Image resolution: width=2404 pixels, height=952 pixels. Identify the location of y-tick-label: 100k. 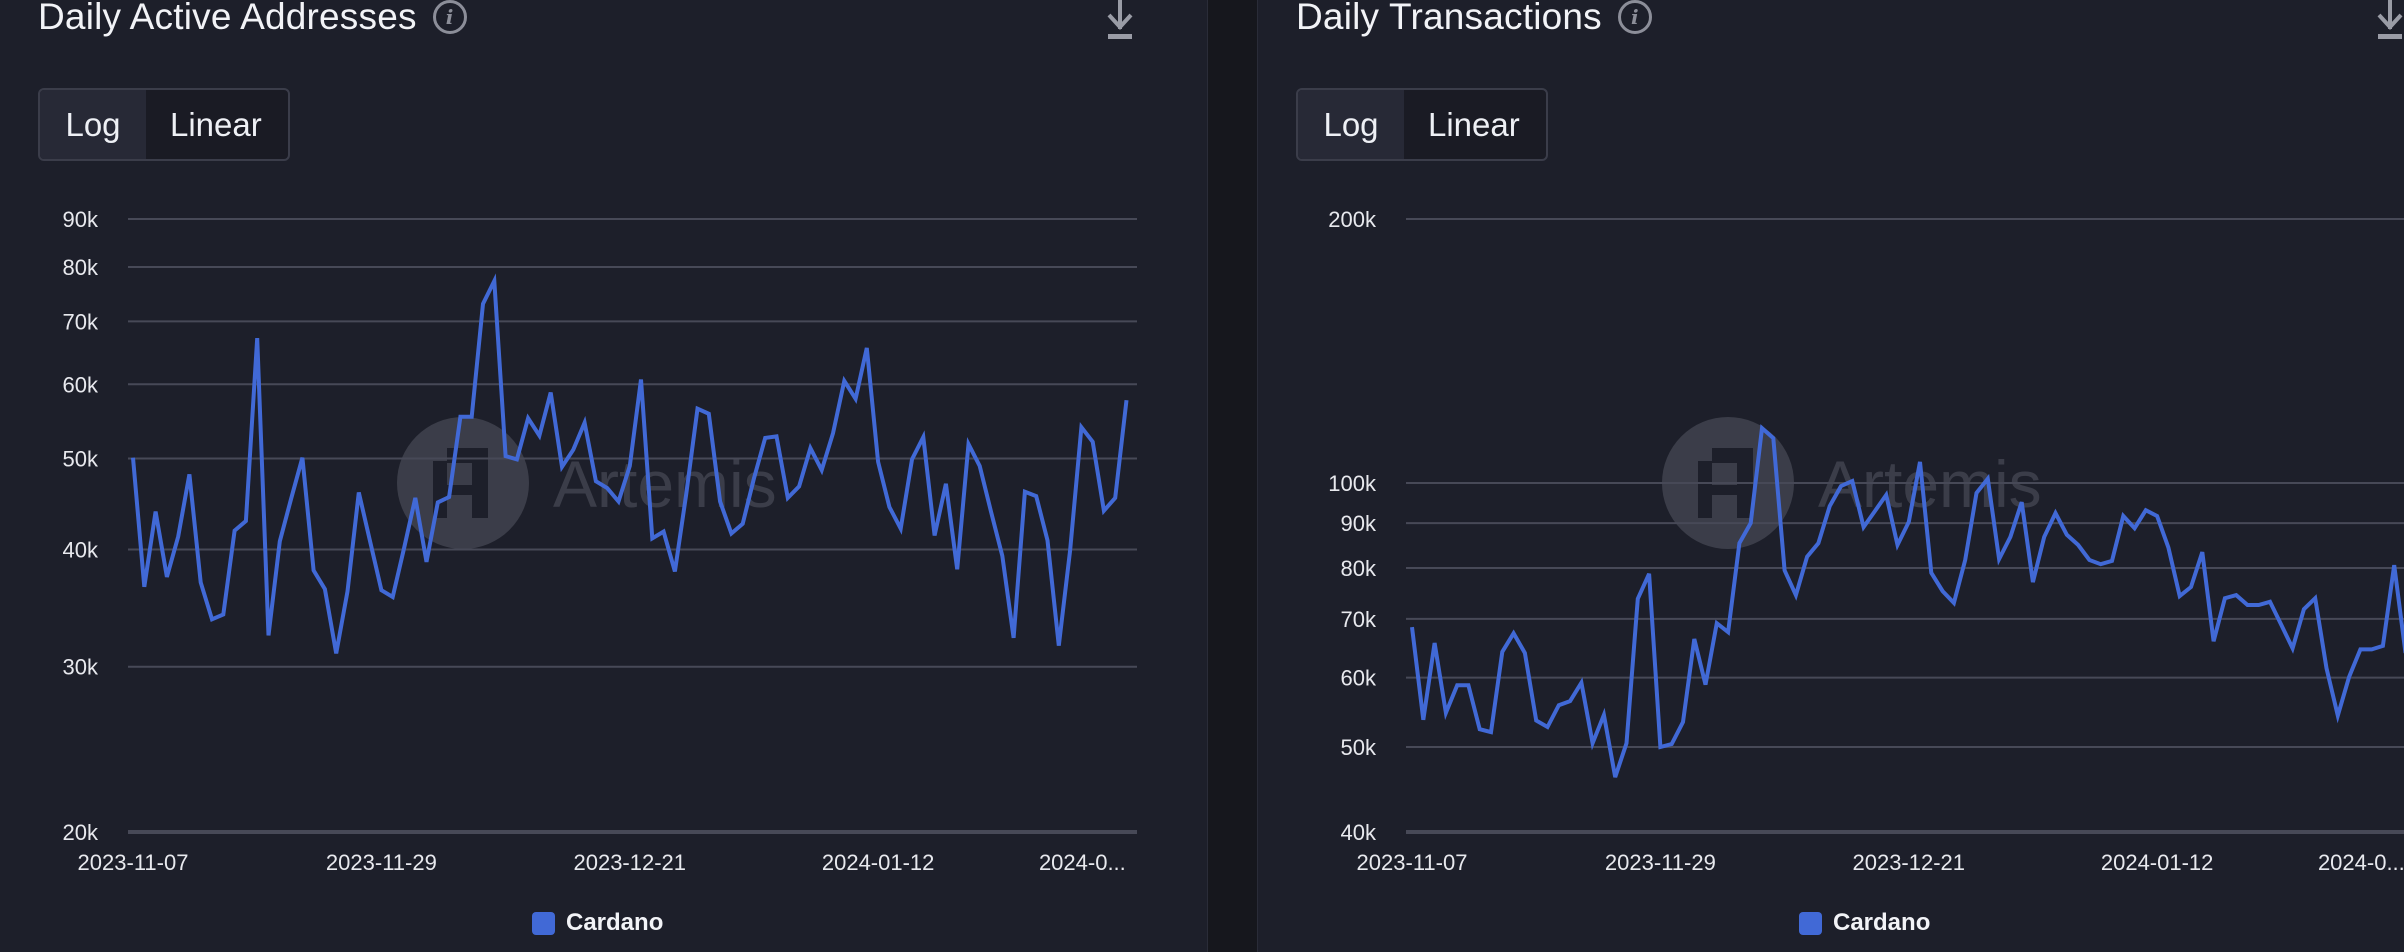
(1352, 483).